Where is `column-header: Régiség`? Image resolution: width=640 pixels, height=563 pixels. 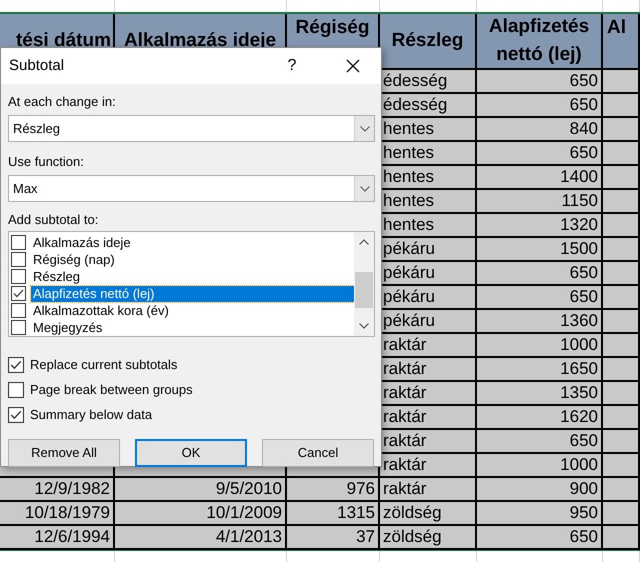 column-header: Régiség is located at coordinates (333, 28).